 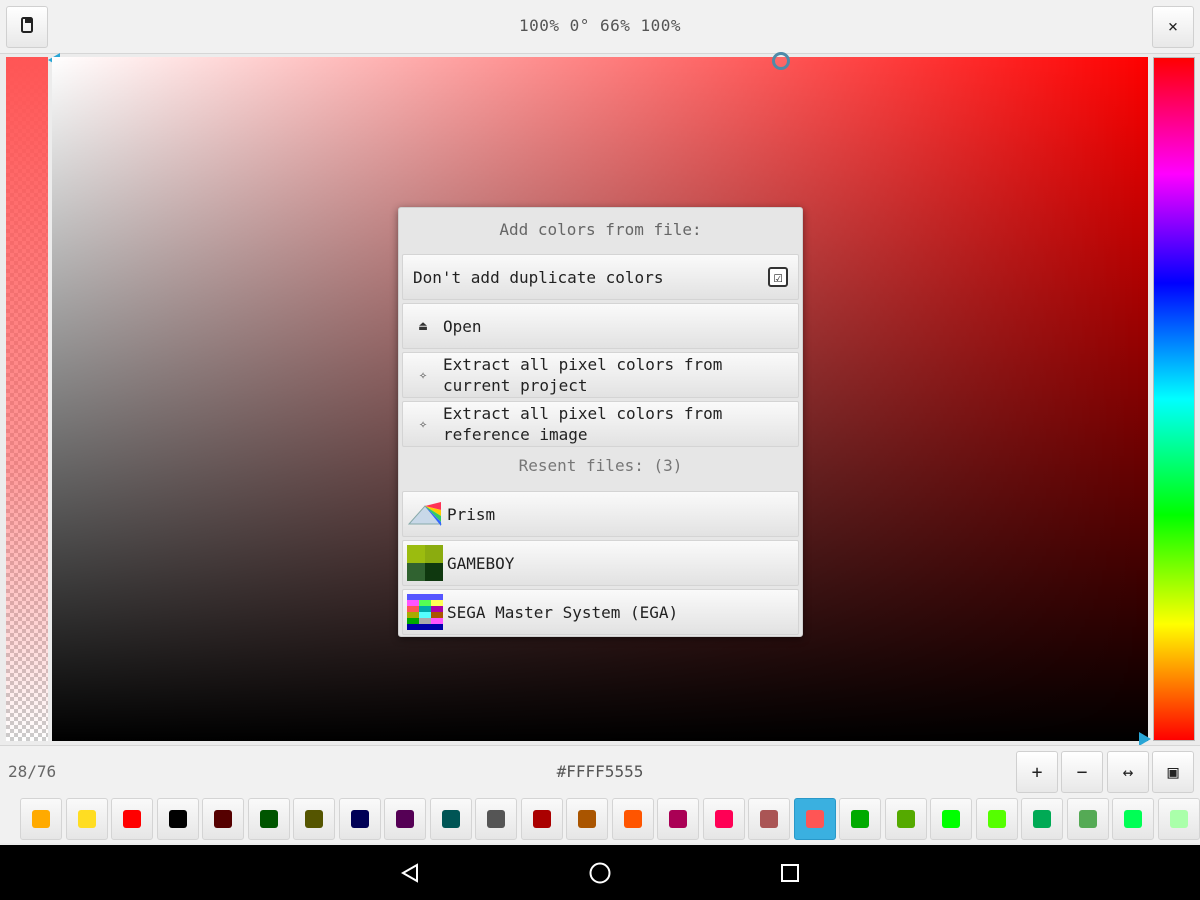 What do you see at coordinates (481, 563) in the screenshot?
I see `recent-file-label: GAMEBOY` at bounding box center [481, 563].